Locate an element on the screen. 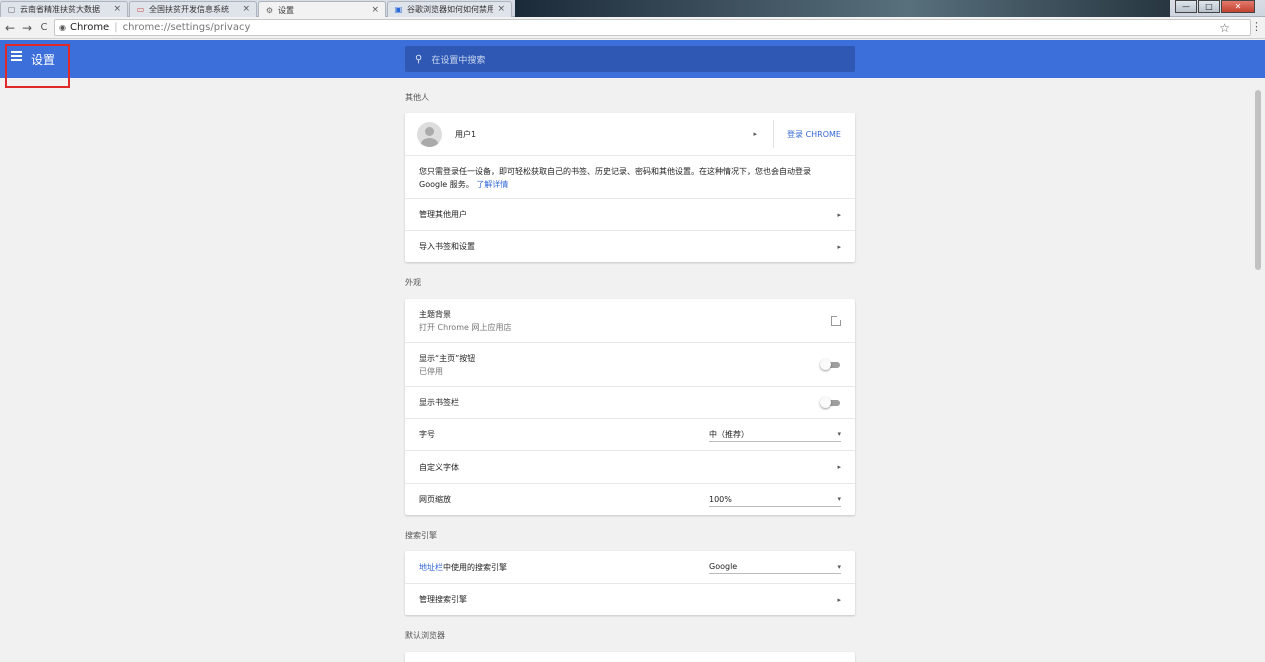 Image resolution: width=1265 pixels, height=662 pixels. search-engine-label: 中使用的搜索引擎 is located at coordinates (475, 567).